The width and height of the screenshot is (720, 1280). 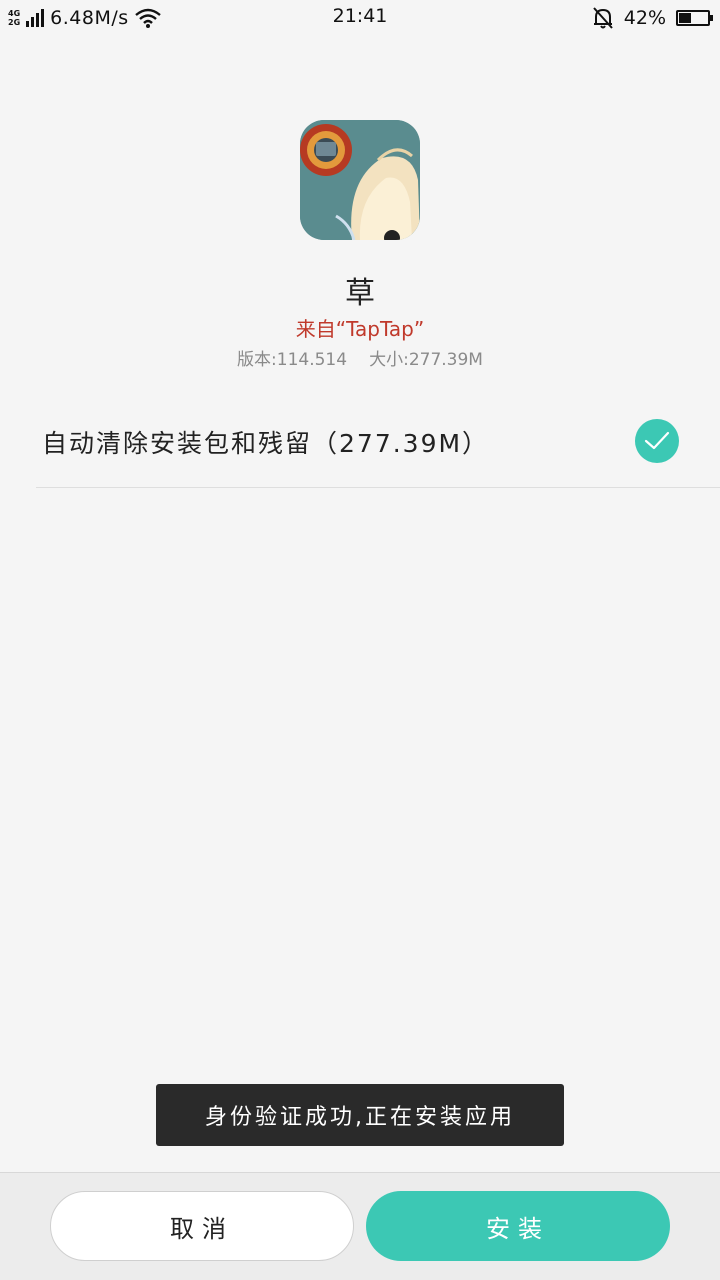 What do you see at coordinates (360, 1226) in the screenshot?
I see `bottom-action-bar: 取消 安装` at bounding box center [360, 1226].